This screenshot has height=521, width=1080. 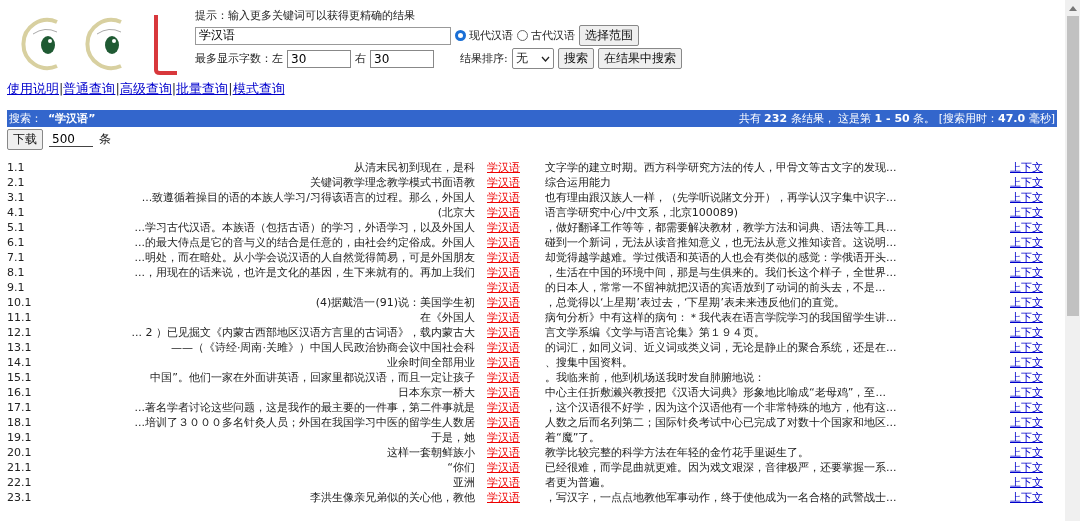 I want to click on chevron-down-icon, so click(x=545, y=58).